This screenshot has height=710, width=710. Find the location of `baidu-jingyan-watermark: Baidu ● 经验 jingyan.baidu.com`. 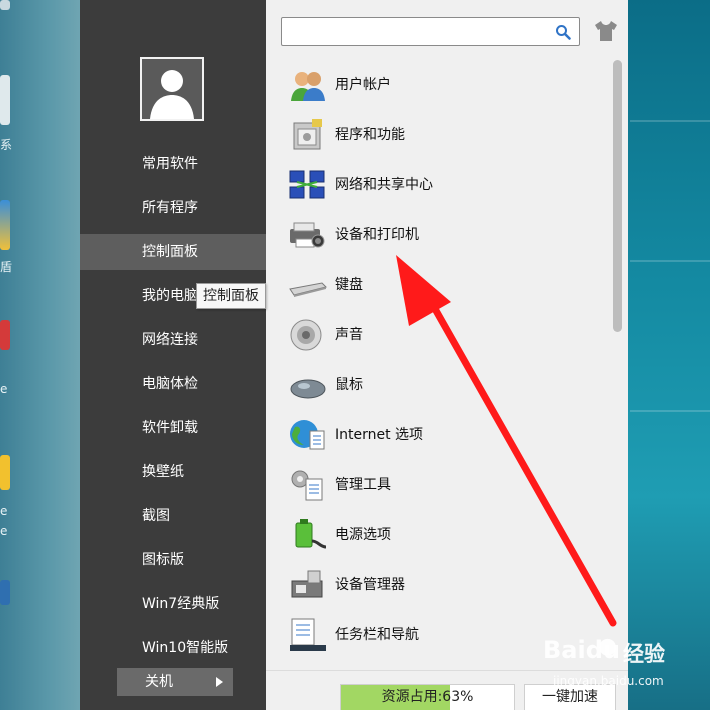

baidu-jingyan-watermark: Baidu ● 经验 jingyan.baidu.com is located at coordinates (623, 663).